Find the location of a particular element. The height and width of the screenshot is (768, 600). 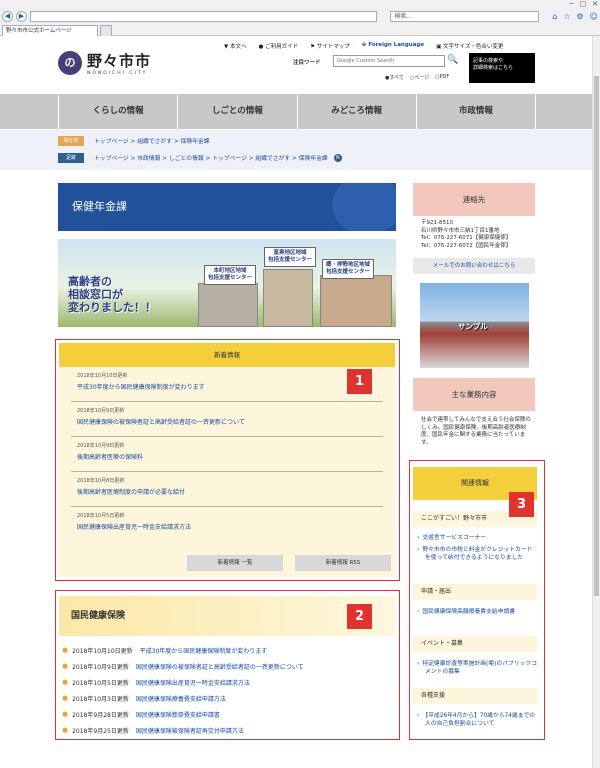

photo-sample-label: サンプル is located at coordinates (473, 326).